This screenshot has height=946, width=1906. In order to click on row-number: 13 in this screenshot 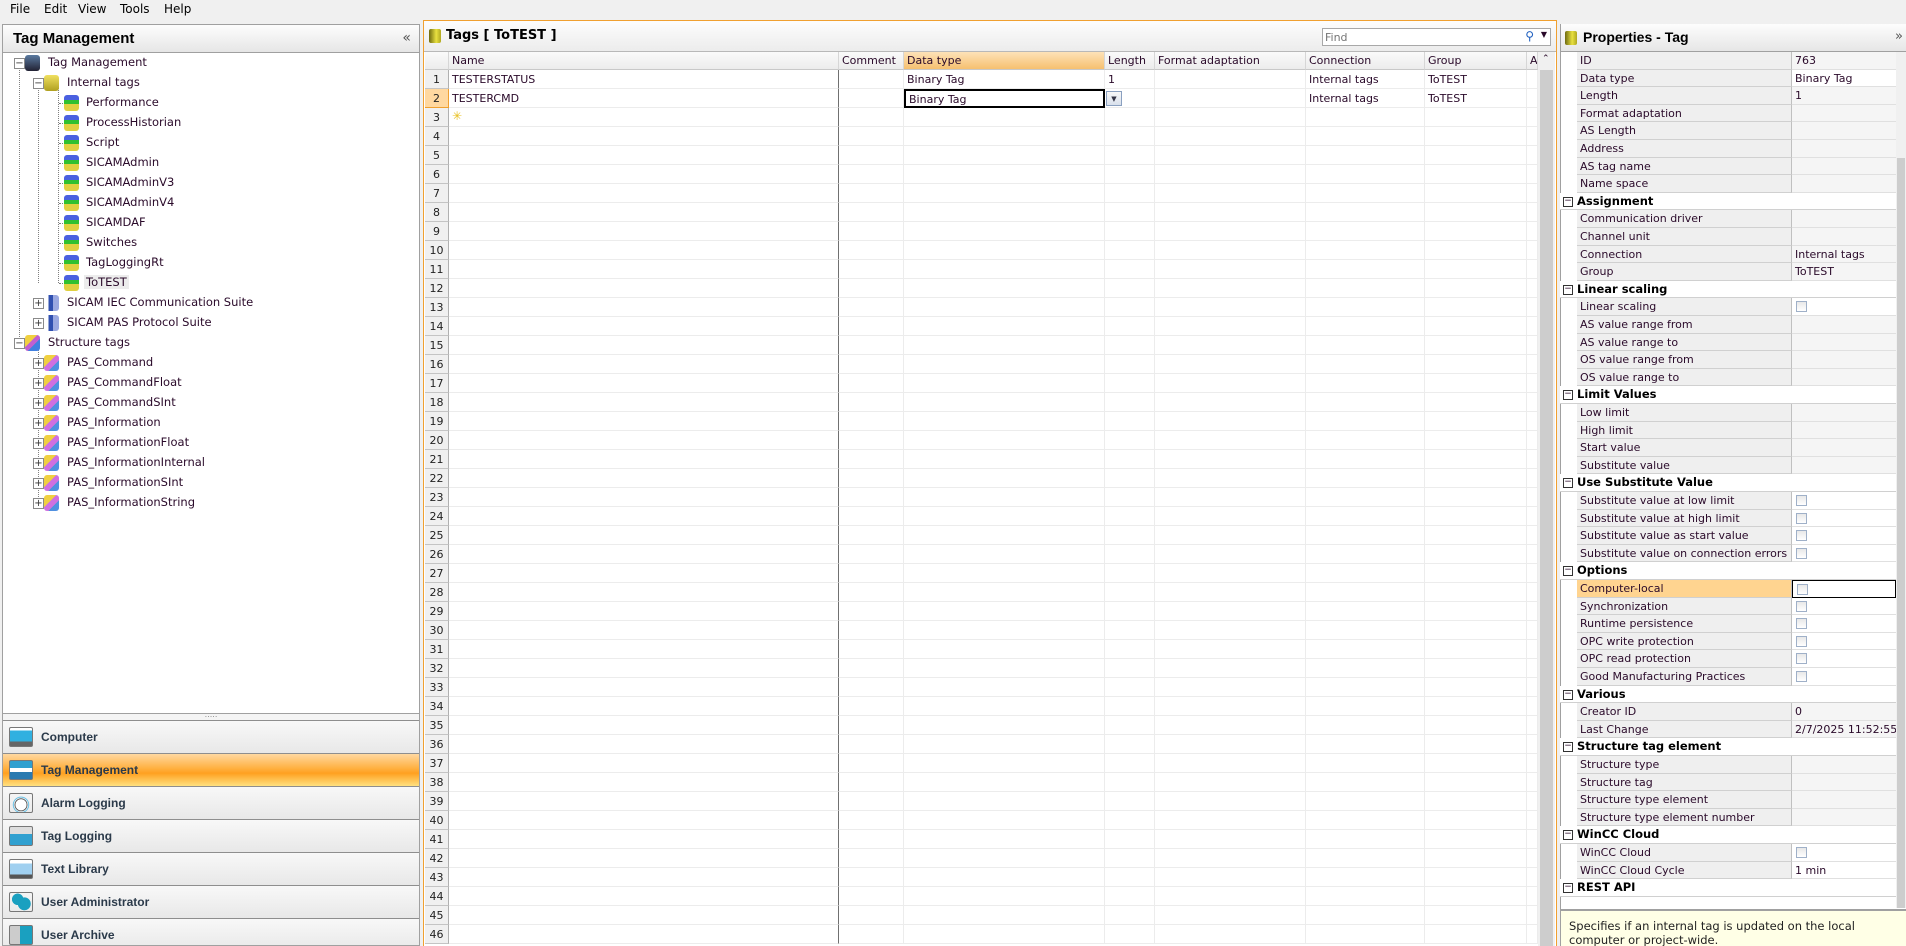, I will do `click(437, 307)`.